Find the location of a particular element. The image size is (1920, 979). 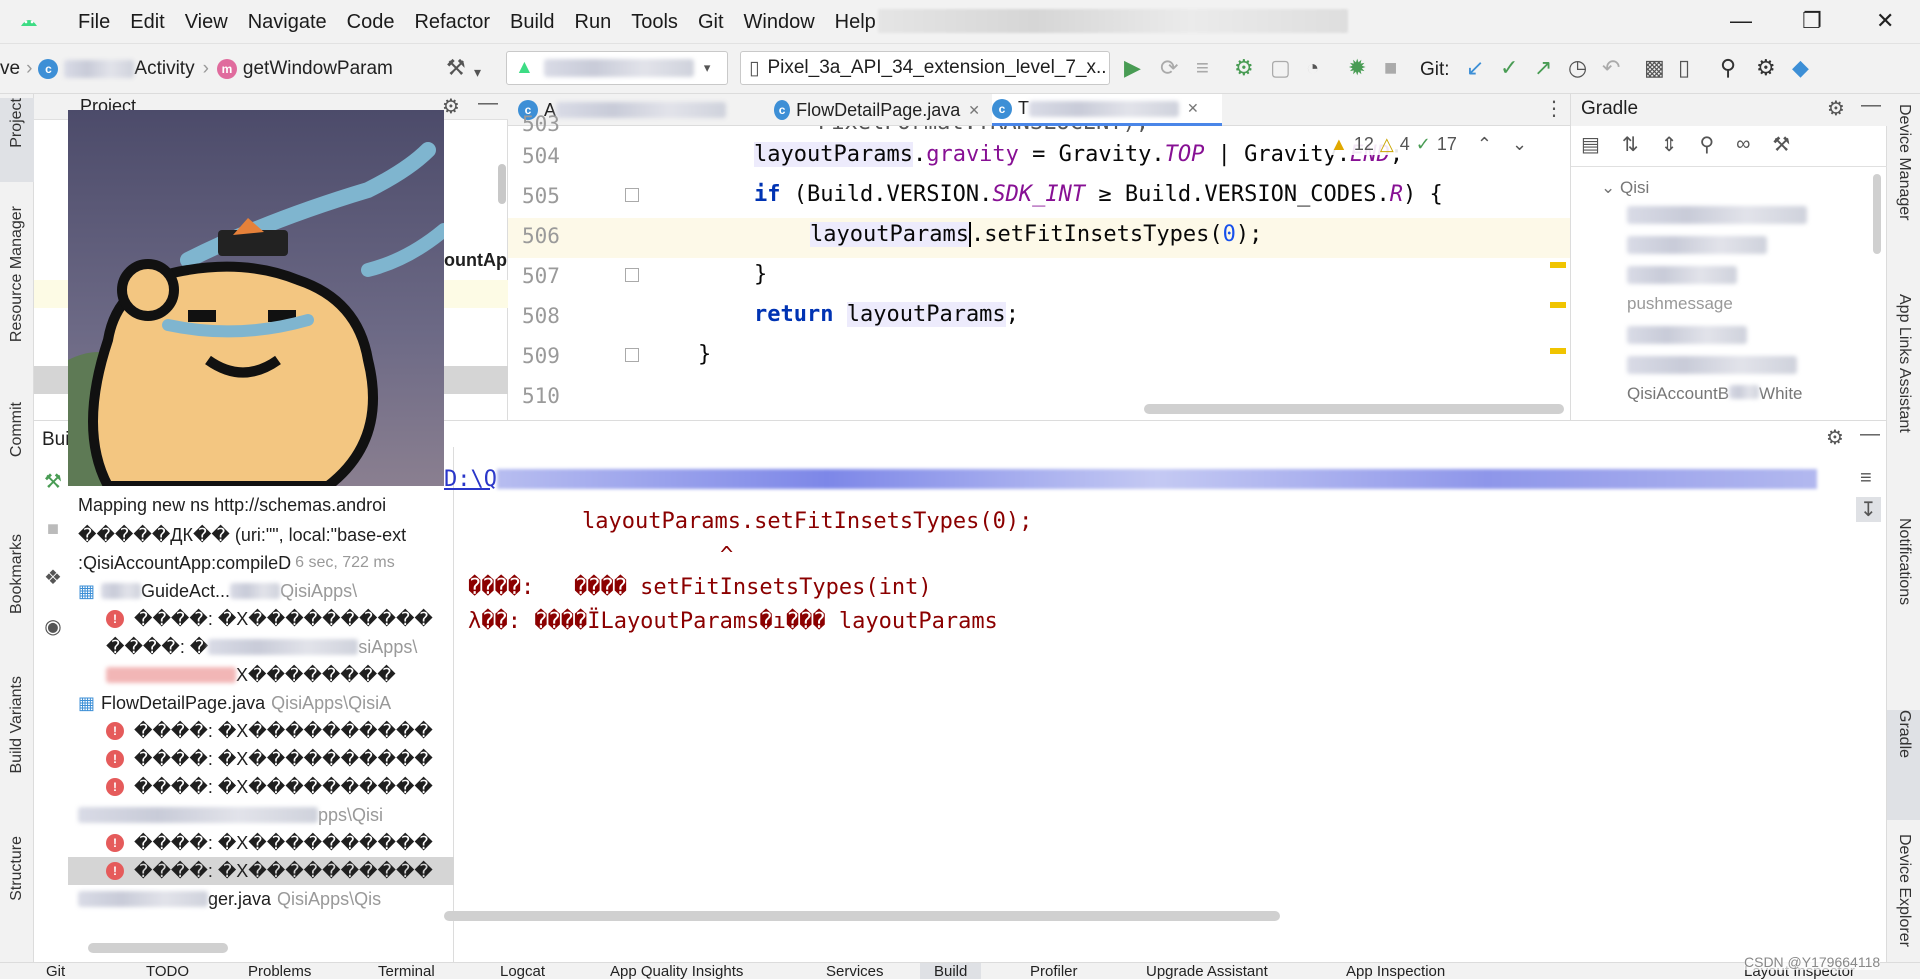

git-history-icon: ◷ is located at coordinates (1577, 68).